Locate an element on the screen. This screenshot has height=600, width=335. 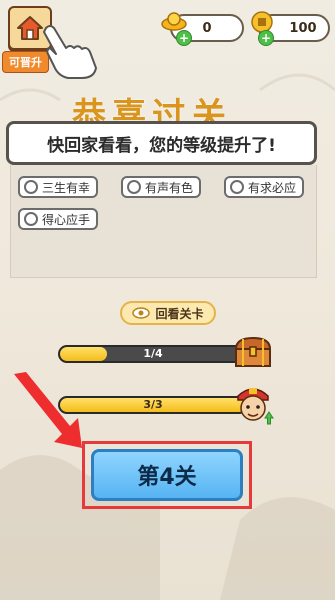
review-level-button: 回看关卡 is located at coordinates (168, 313).